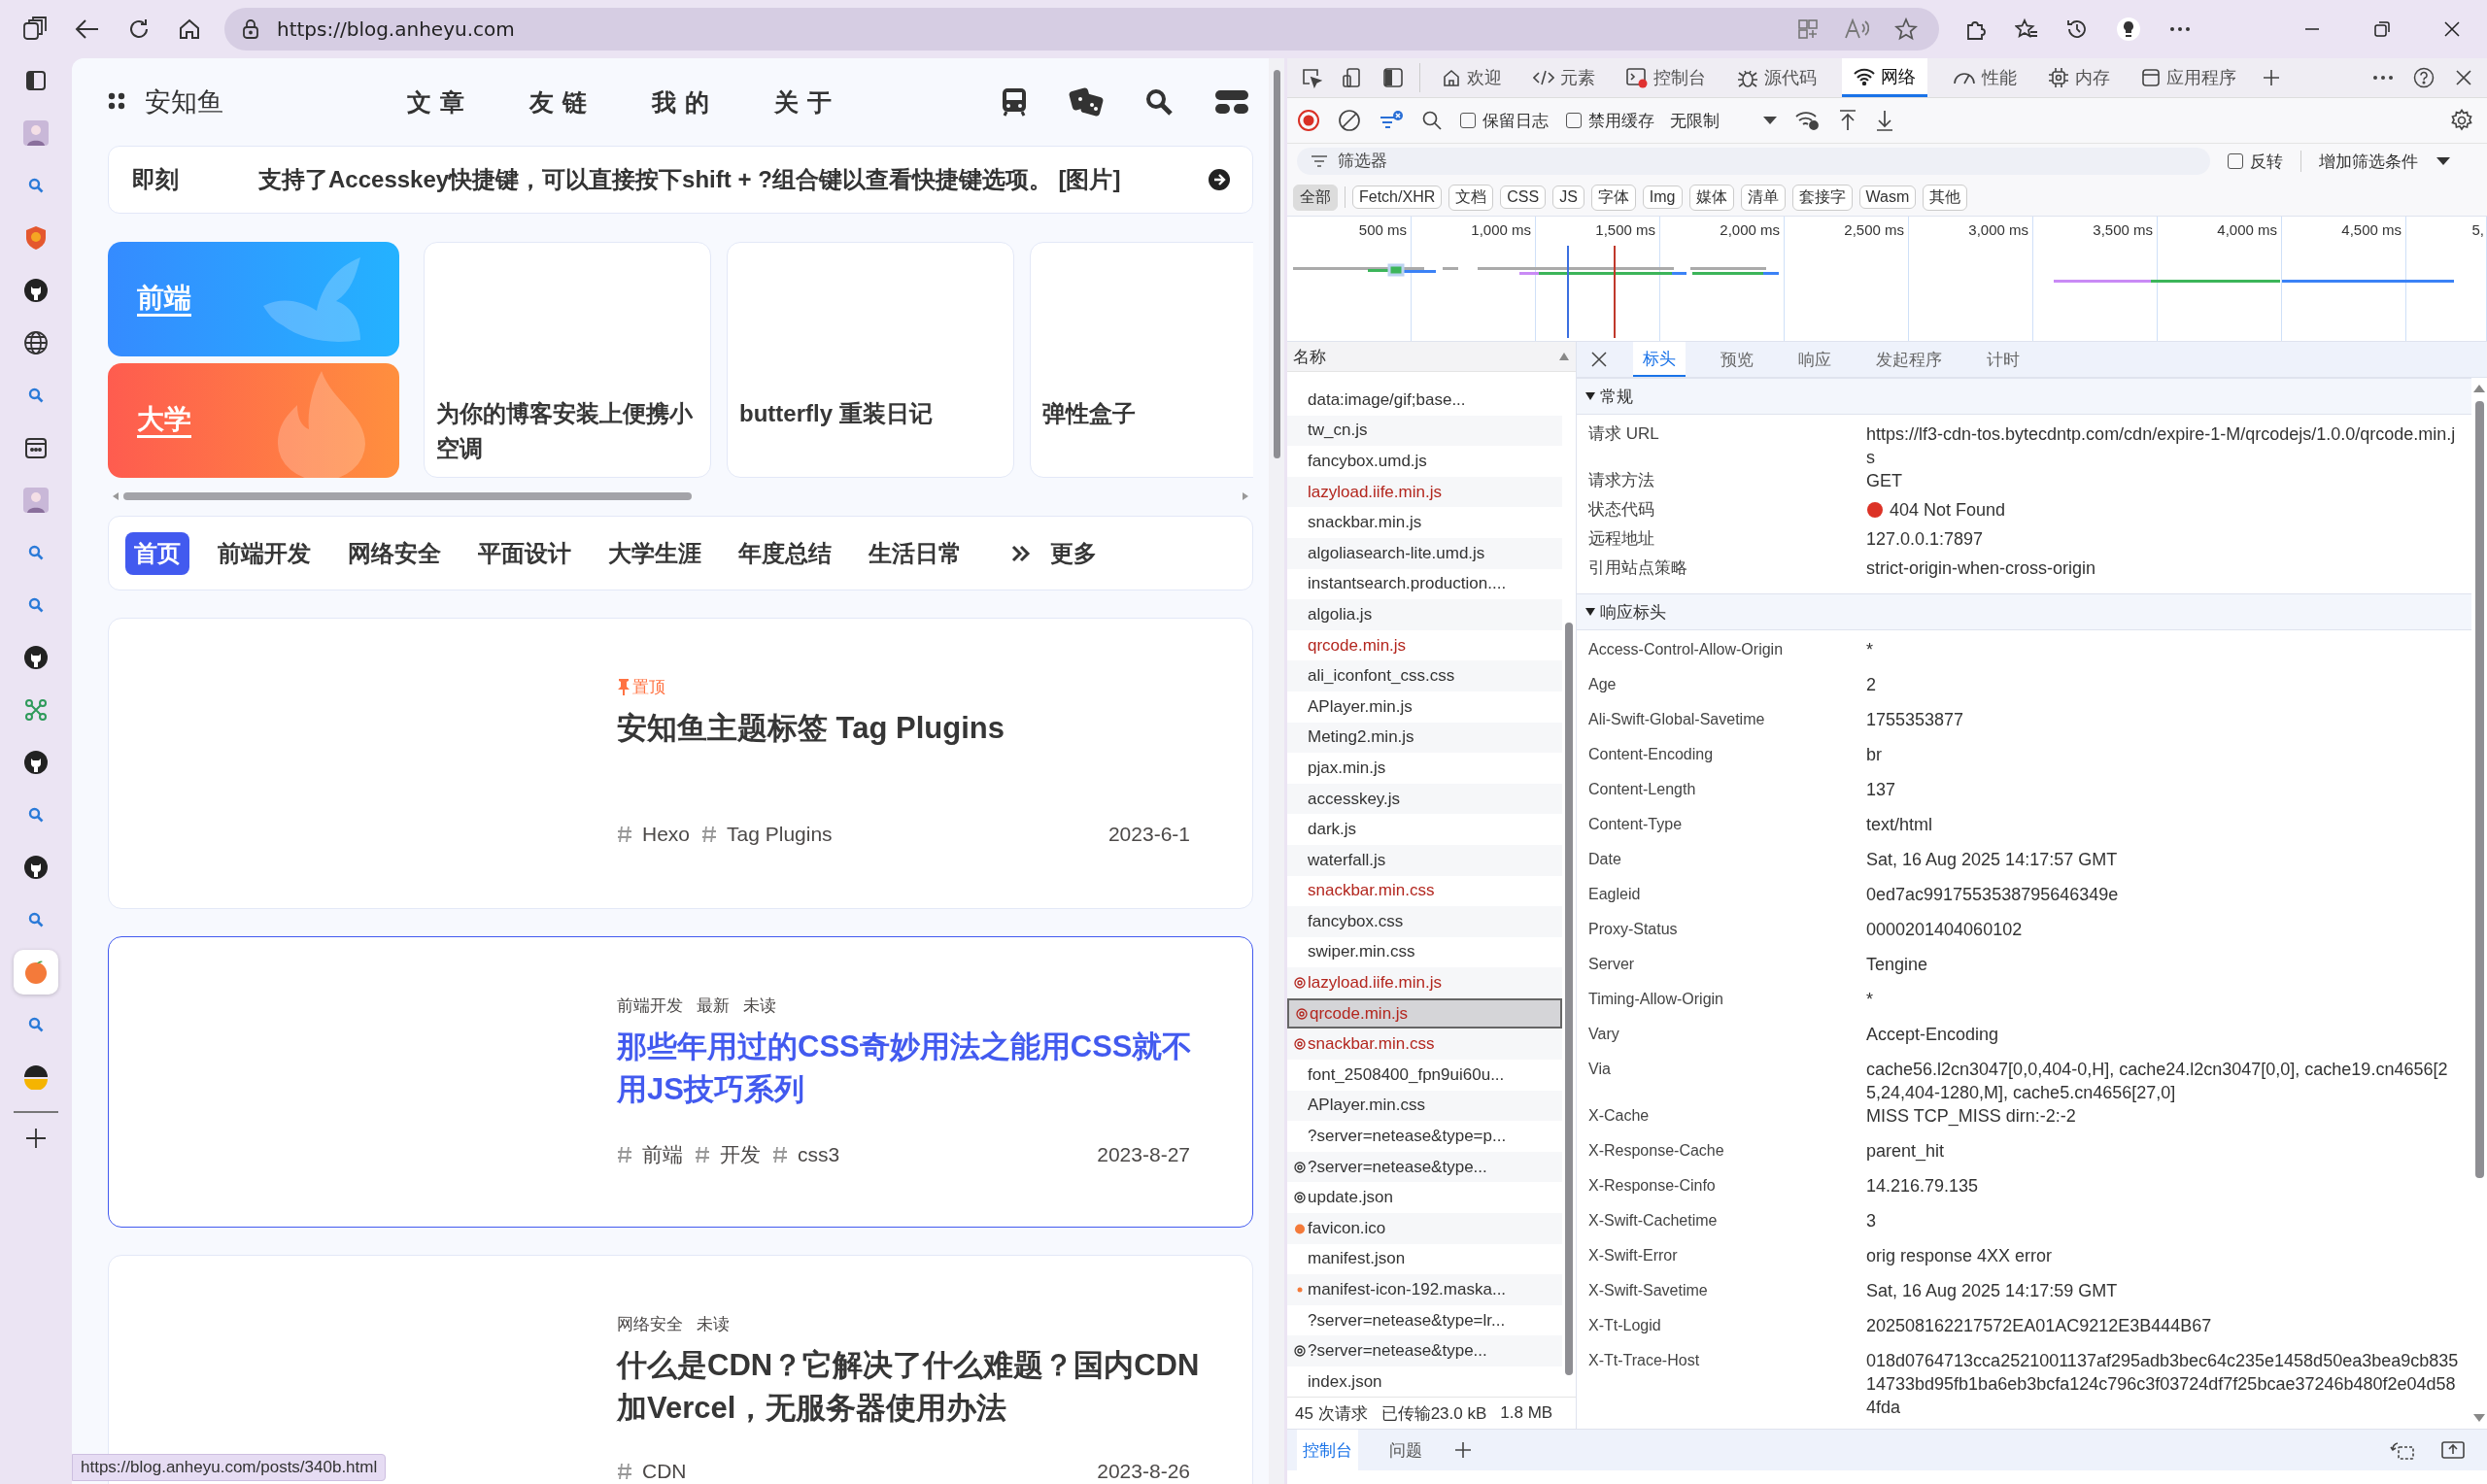 The height and width of the screenshot is (1484, 2487). What do you see at coordinates (1081, 29) in the screenshot?
I see `address-bar: https://blog.anheyu.com` at bounding box center [1081, 29].